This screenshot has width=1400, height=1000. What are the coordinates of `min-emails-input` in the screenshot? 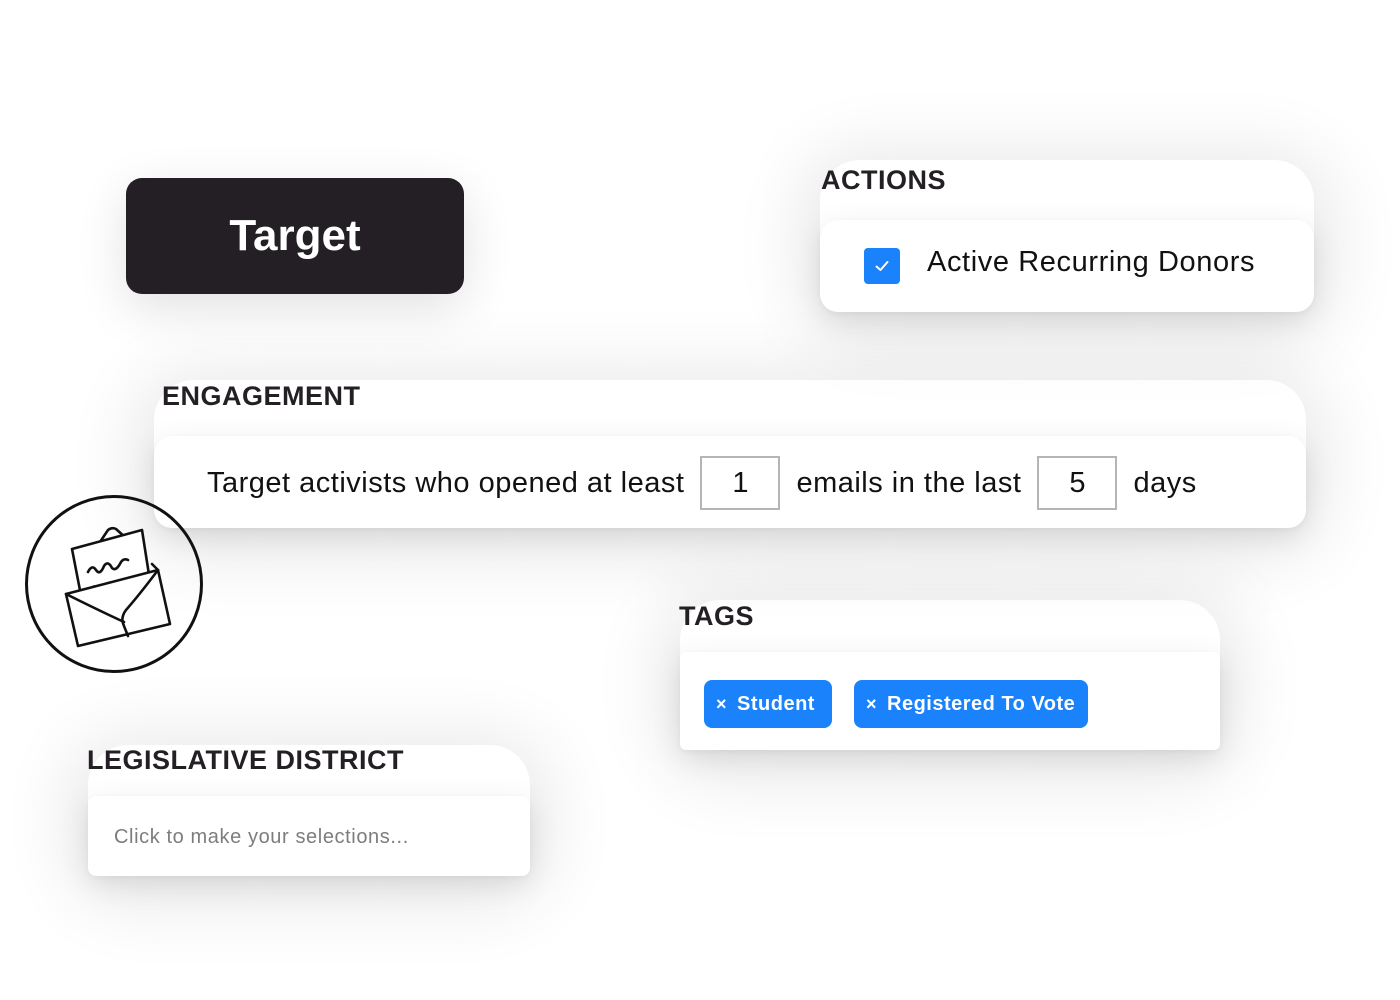 It's located at (740, 483).